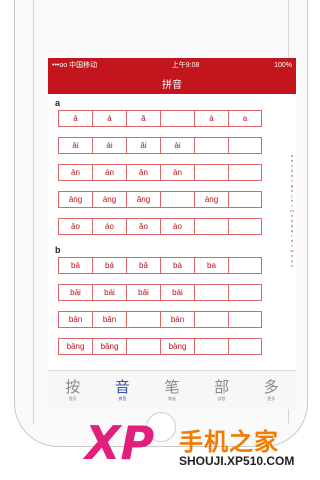  What do you see at coordinates (75, 226) in the screenshot?
I see `pinyin-cell: āo` at bounding box center [75, 226].